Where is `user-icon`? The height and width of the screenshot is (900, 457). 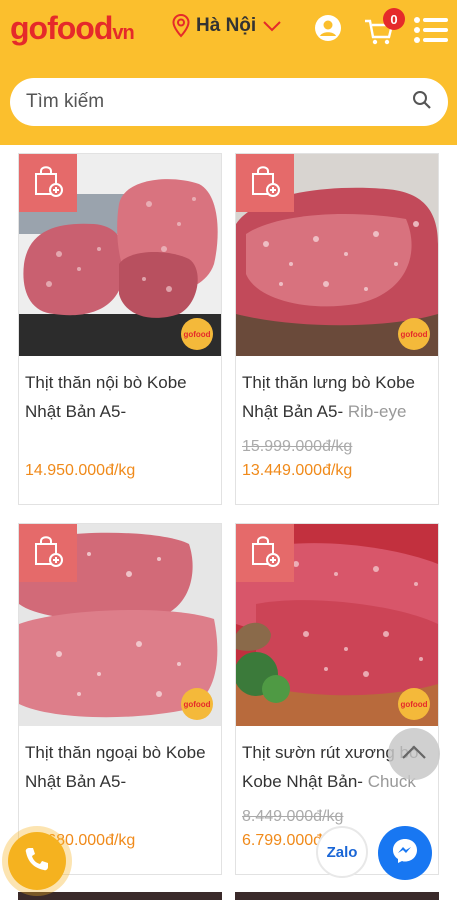
user-icon is located at coordinates (328, 30).